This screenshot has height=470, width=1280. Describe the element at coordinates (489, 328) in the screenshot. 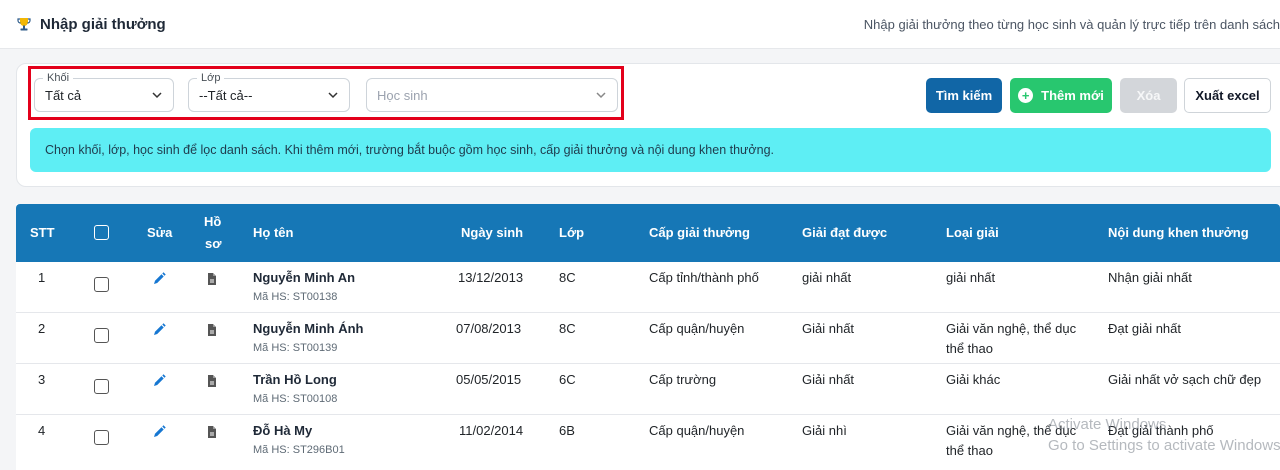

I see `cell-dob: 07/08/2013` at that location.